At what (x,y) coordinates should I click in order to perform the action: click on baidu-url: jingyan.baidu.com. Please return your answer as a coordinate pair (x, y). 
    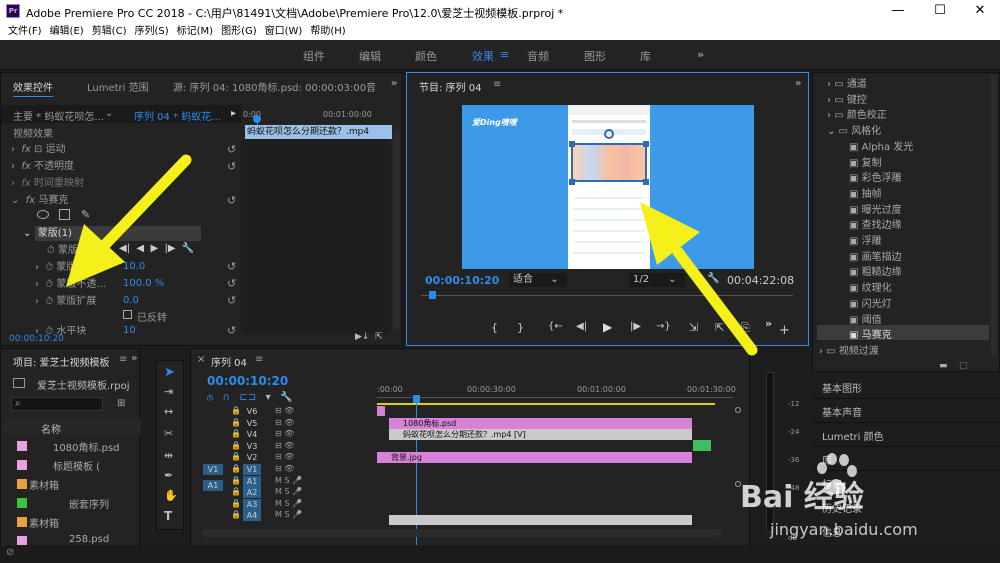
    Looking at the image, I should click on (844, 529).